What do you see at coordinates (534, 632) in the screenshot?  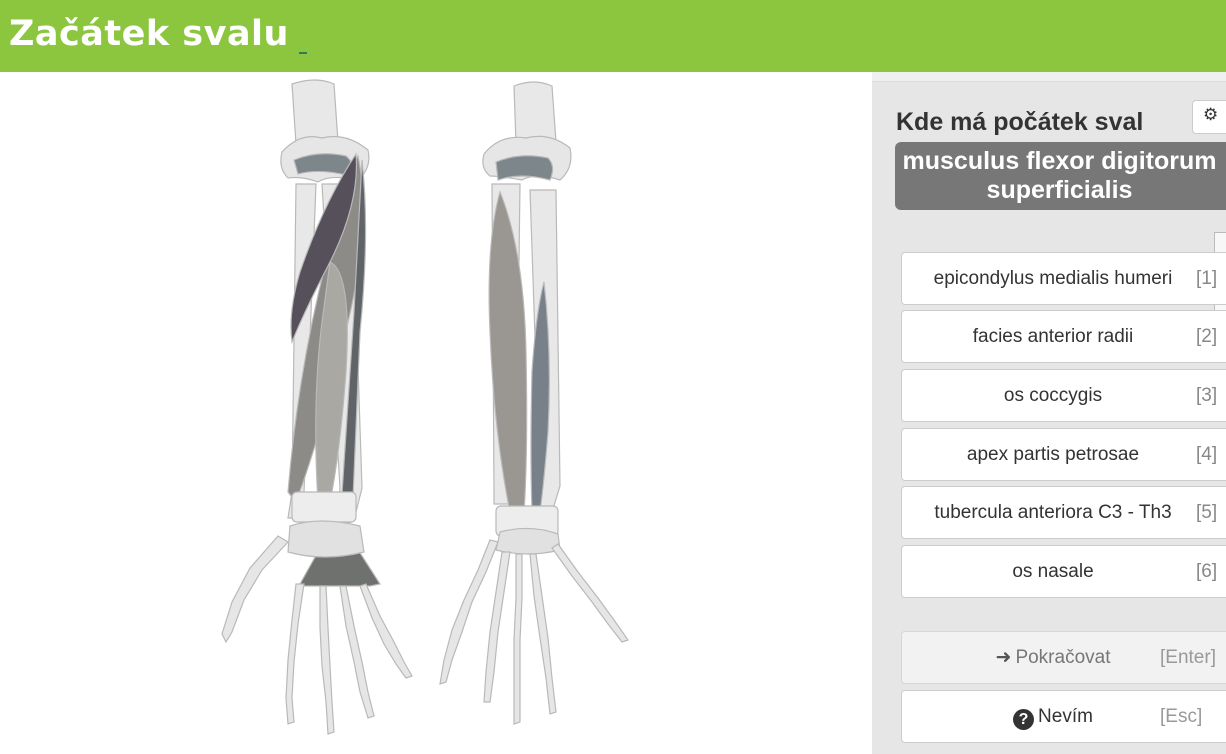 I see `right-fingers` at bounding box center [534, 632].